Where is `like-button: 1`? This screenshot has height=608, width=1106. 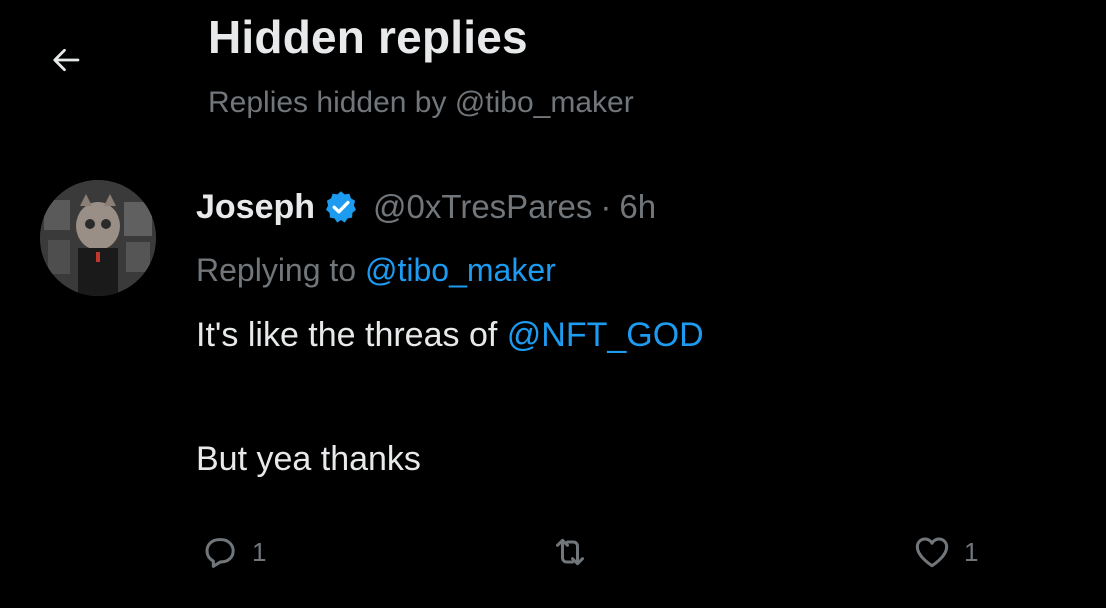
like-button: 1 is located at coordinates (945, 552).